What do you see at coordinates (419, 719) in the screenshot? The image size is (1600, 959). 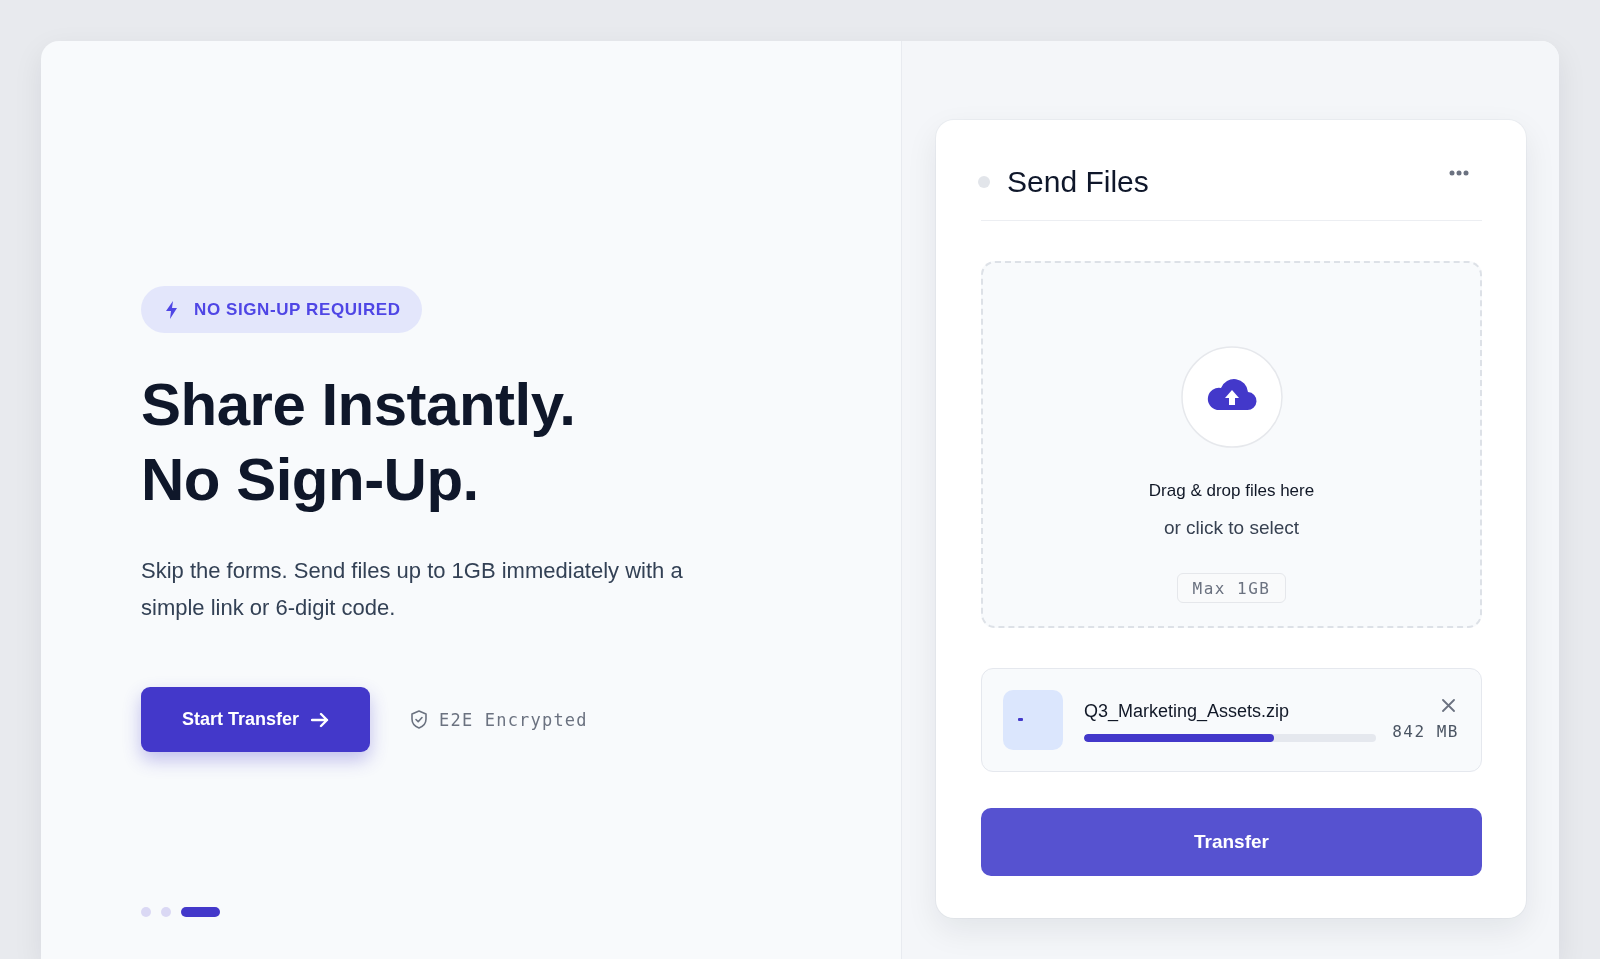 I see `shield-check-icon` at bounding box center [419, 719].